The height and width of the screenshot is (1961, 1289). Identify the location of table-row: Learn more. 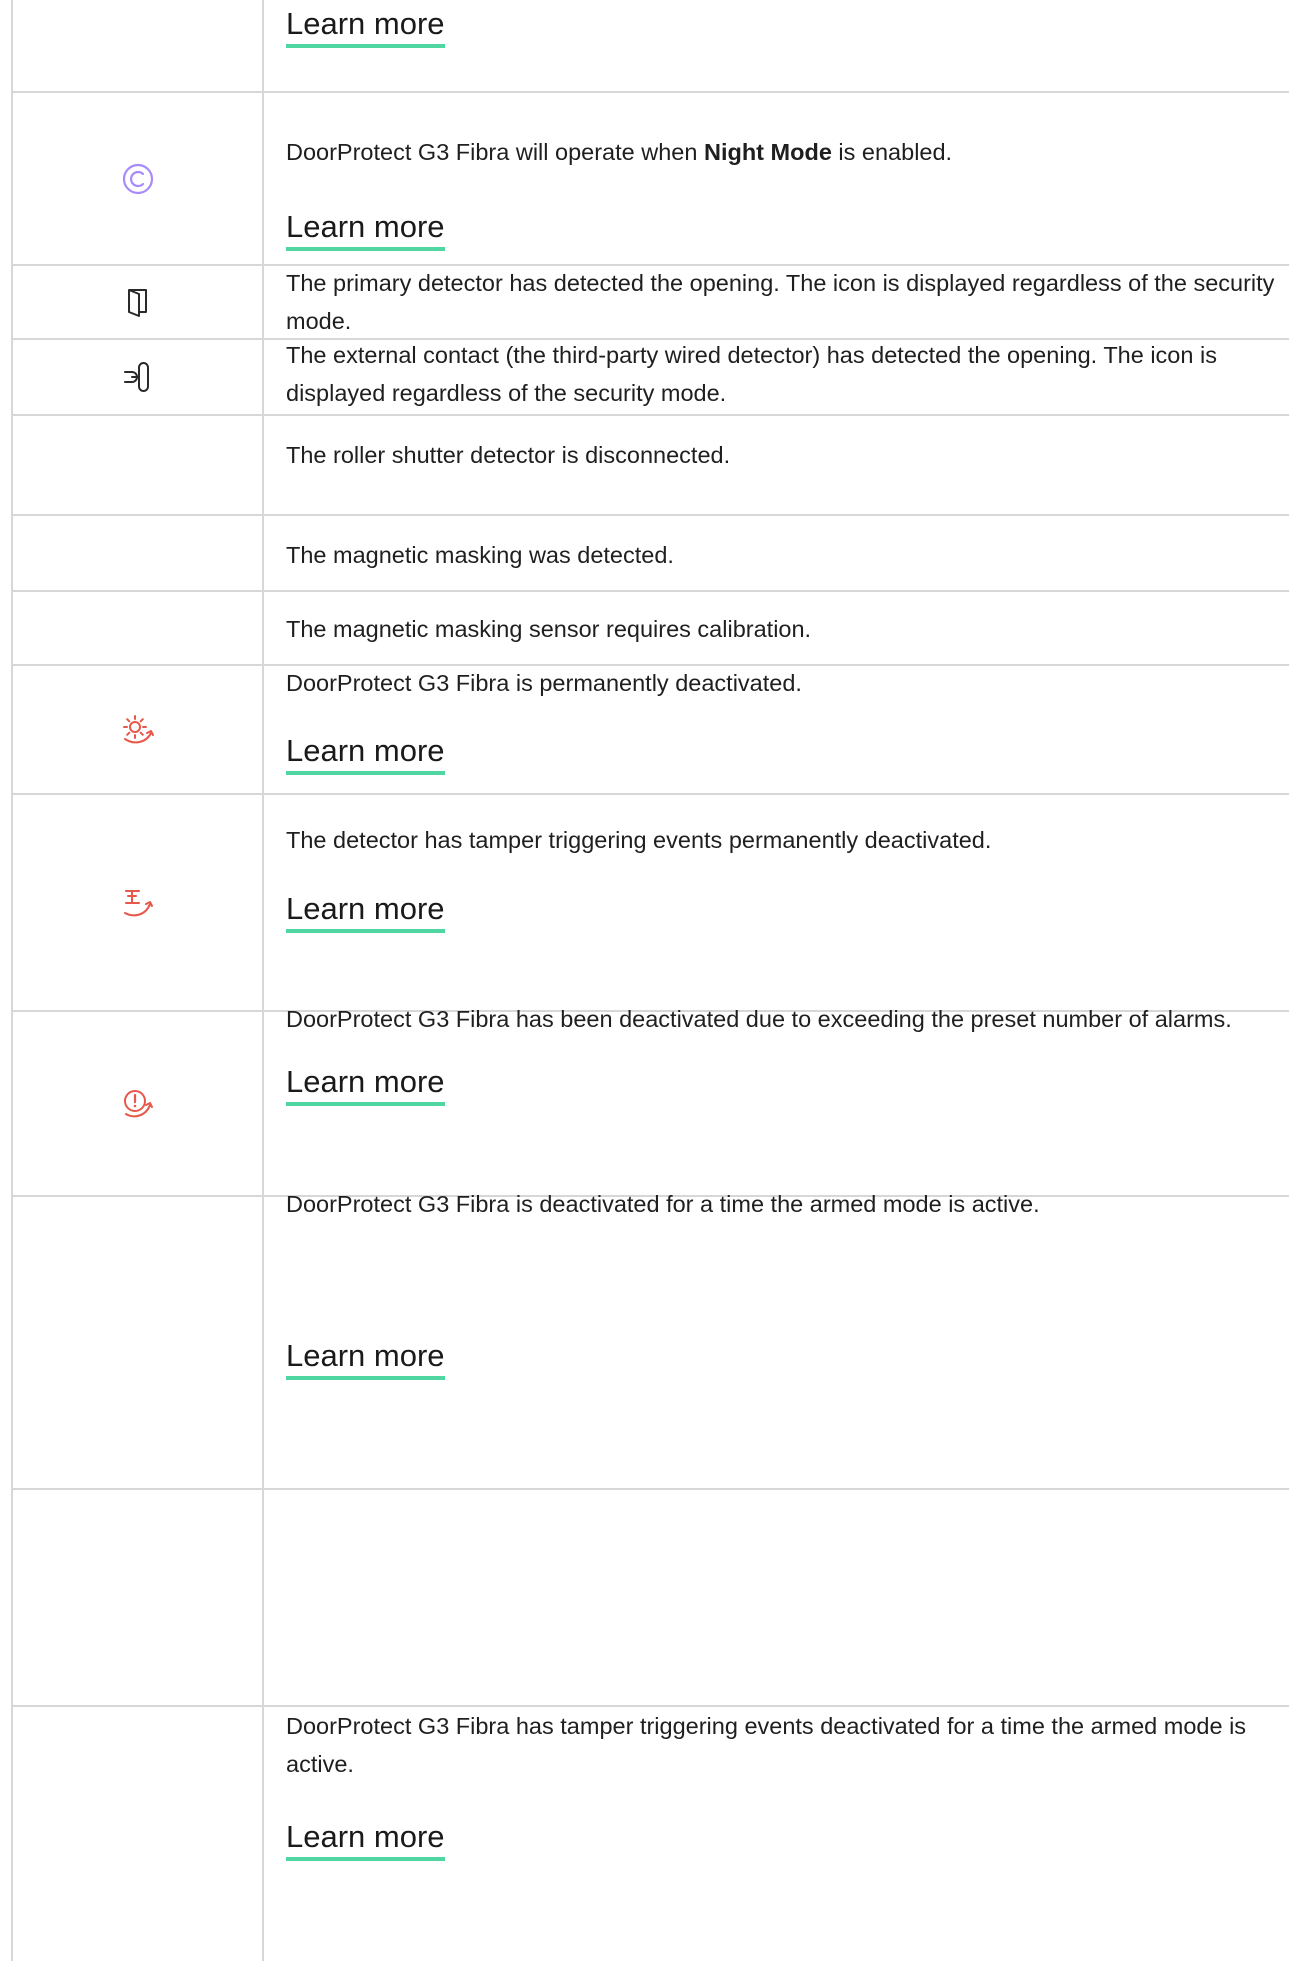
(644, 45).